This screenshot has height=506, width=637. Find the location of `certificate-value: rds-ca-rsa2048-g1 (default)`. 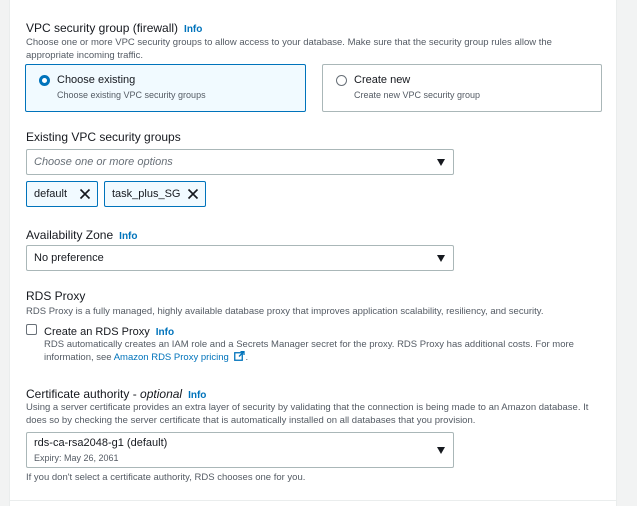

certificate-value: rds-ca-rsa2048-g1 (default) is located at coordinates (101, 443).